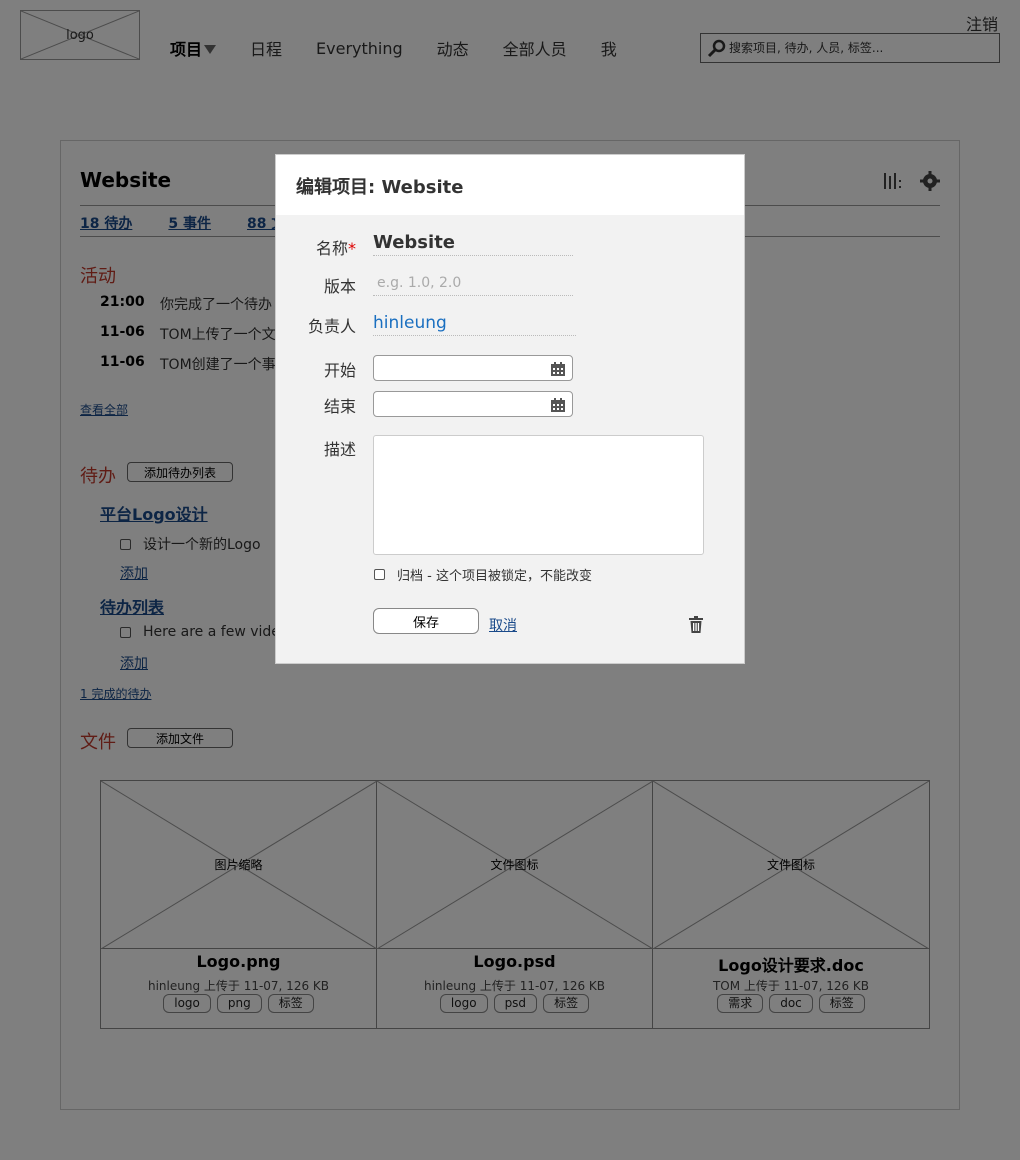 The image size is (1020, 1160). Describe the element at coordinates (380, 187) in the screenshot. I see `dialog-title: 编辑项目: Website` at that location.